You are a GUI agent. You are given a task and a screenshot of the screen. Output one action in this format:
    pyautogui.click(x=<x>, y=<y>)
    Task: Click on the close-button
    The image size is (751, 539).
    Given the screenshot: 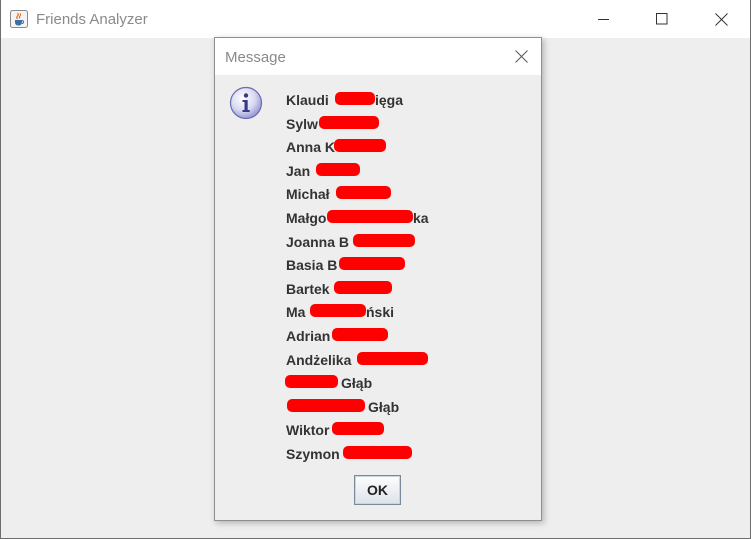 What is the action you would take?
    pyautogui.click(x=721, y=19)
    